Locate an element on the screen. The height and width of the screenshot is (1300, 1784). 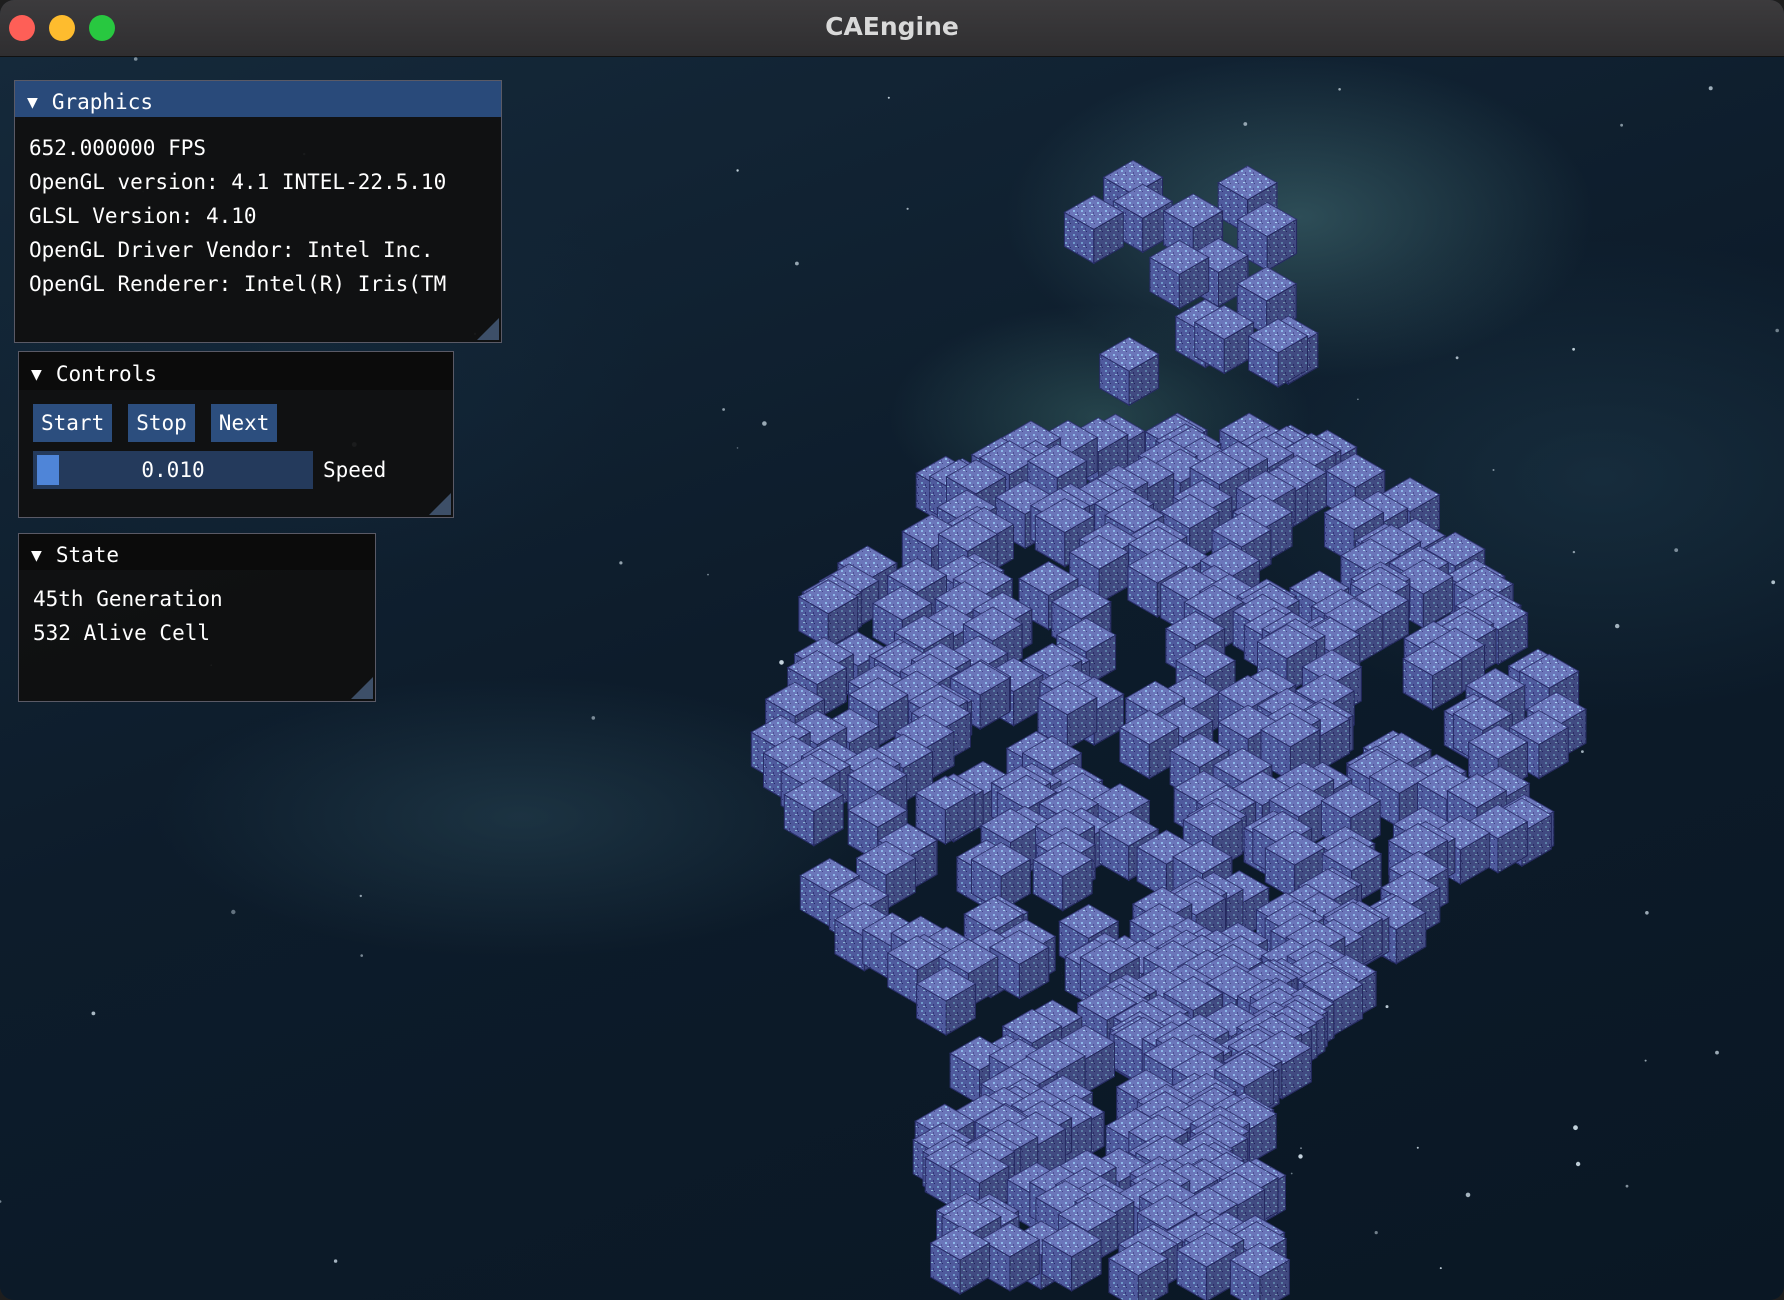
controls-panel: ▼ Controls Start Stop Next 0.010 Speed is located at coordinates (236, 434).